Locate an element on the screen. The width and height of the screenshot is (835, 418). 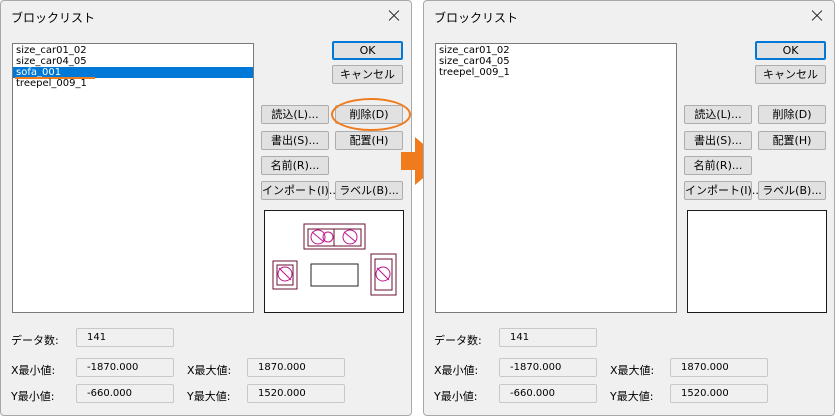
sofa-preview-drawing is located at coordinates (334, 259).